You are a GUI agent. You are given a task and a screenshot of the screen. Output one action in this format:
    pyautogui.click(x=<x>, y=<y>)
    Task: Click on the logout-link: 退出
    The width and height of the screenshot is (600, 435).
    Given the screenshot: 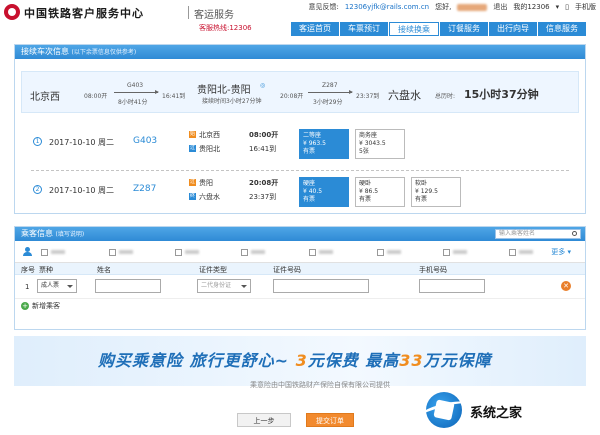 What is the action you would take?
    pyautogui.click(x=500, y=7)
    